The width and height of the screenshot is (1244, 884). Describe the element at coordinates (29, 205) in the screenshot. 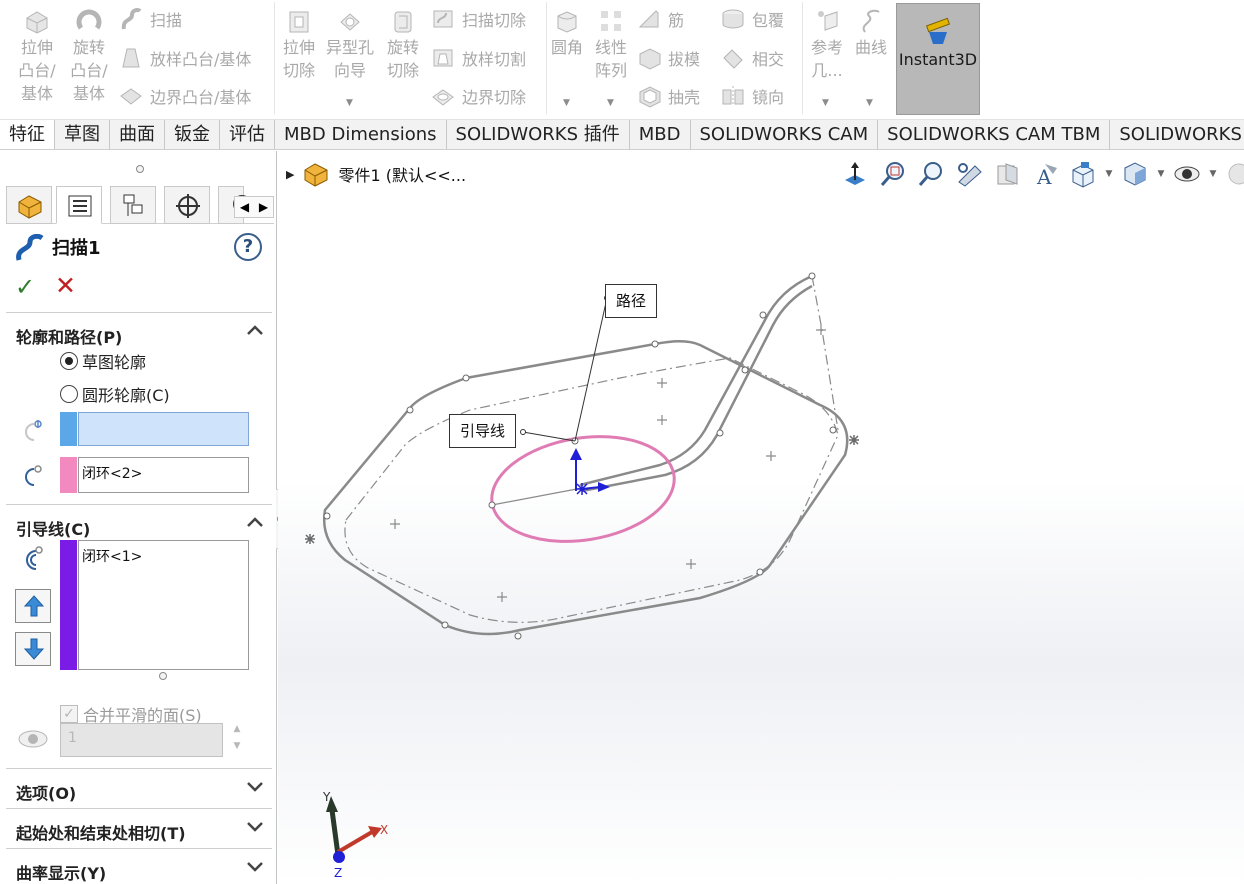

I see `tab-feature-manager` at that location.